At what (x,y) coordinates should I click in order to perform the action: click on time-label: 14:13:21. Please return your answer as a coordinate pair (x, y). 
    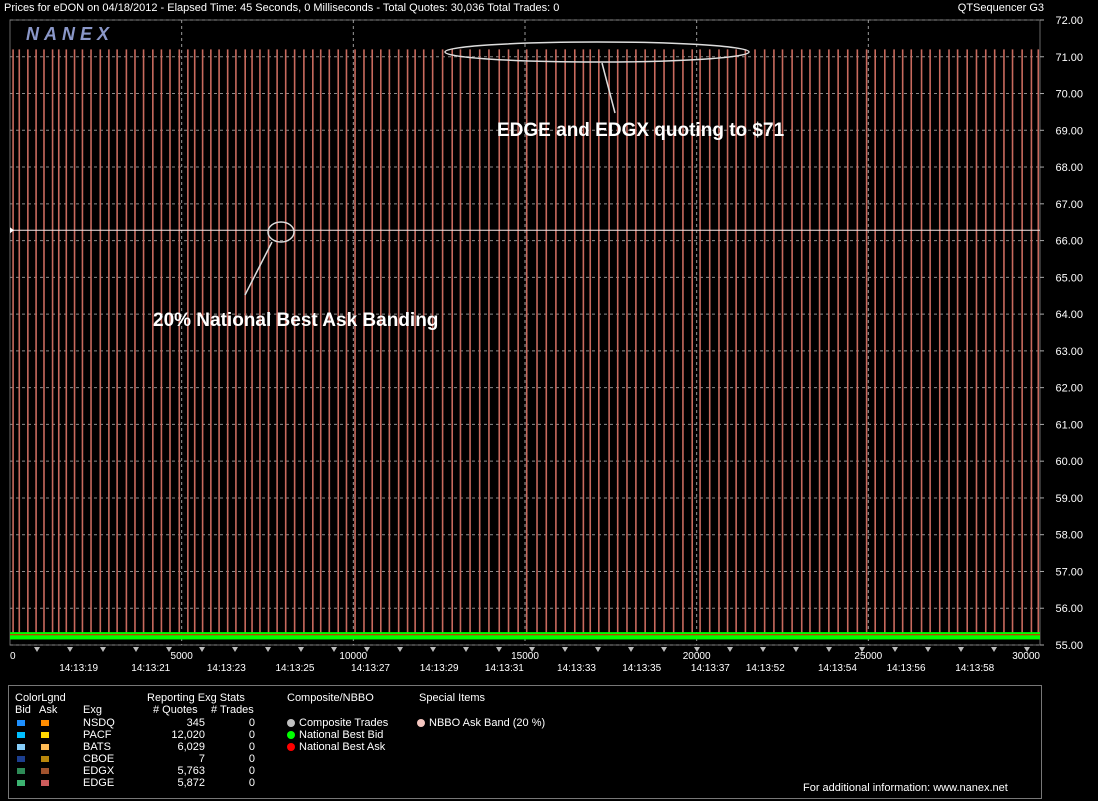
    Looking at the image, I should click on (150, 668).